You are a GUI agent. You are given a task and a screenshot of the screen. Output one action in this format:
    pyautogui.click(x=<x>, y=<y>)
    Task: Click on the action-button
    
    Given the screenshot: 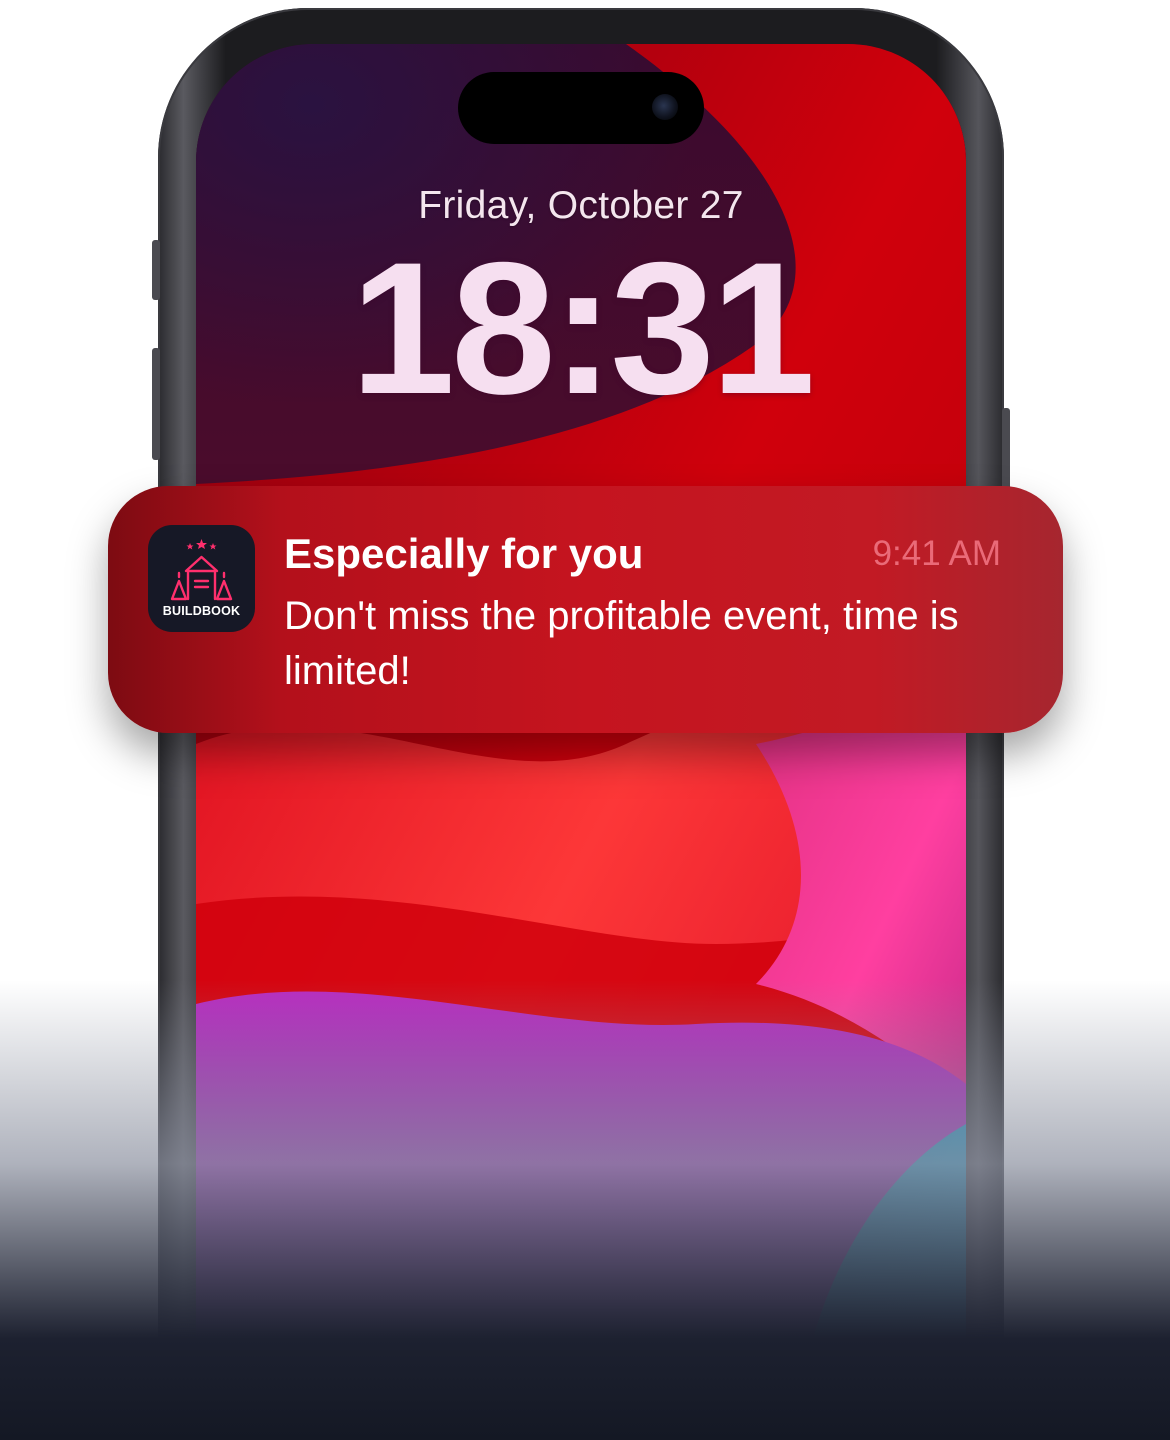 What is the action you would take?
    pyautogui.click(x=156, y=270)
    